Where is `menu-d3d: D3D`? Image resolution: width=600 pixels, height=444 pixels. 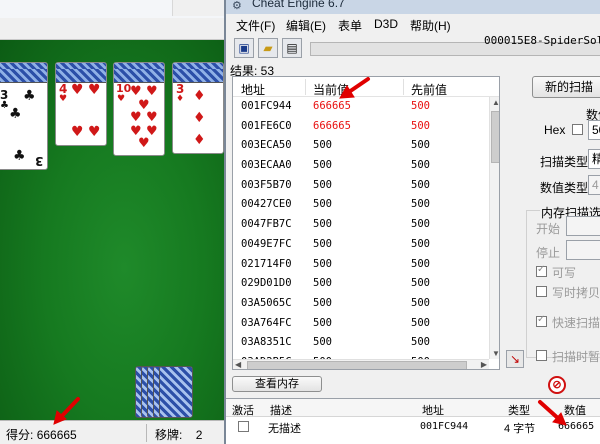
menu-d3d: D3D is located at coordinates (386, 24).